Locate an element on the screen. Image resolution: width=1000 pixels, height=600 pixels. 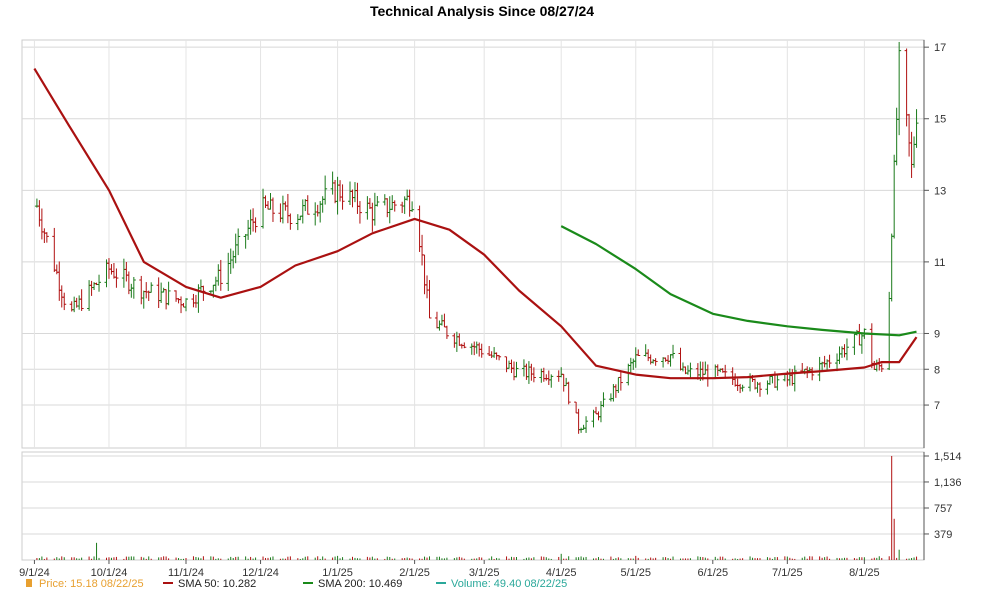
legend-entry: Price: 15.18 08/22/25 is located at coordinates (85, 584).